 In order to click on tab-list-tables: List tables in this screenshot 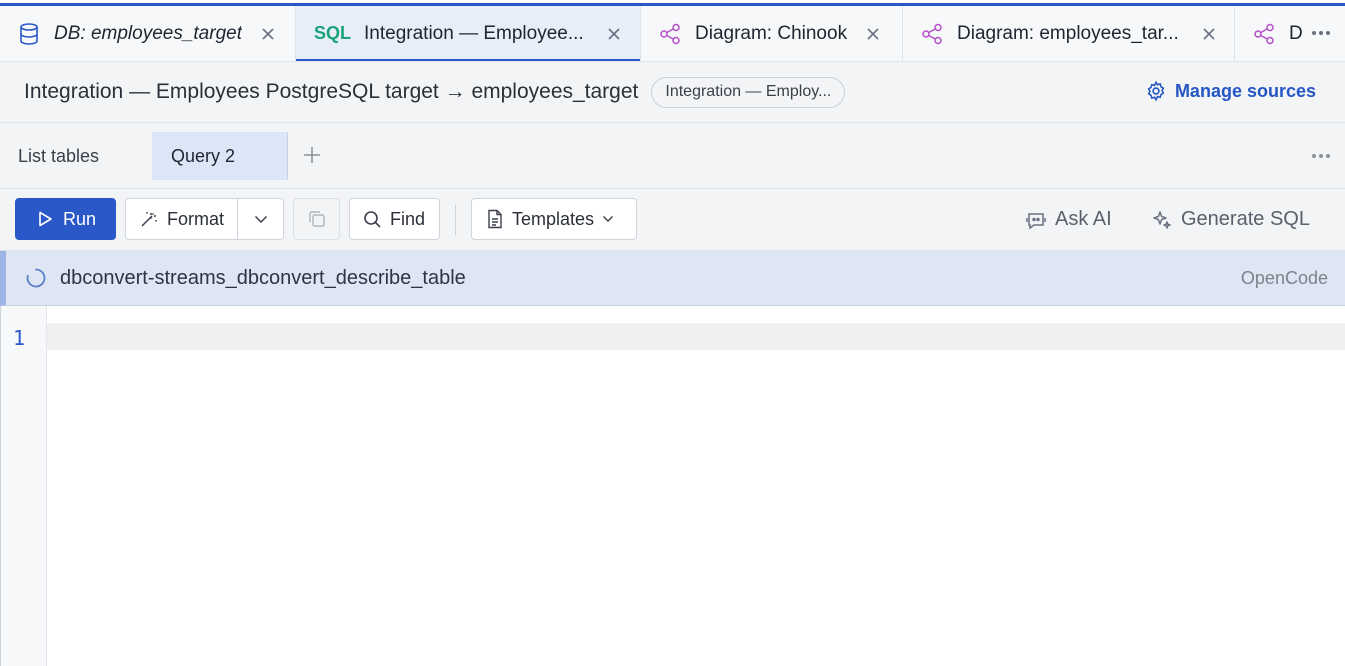, I will do `click(58, 156)`.